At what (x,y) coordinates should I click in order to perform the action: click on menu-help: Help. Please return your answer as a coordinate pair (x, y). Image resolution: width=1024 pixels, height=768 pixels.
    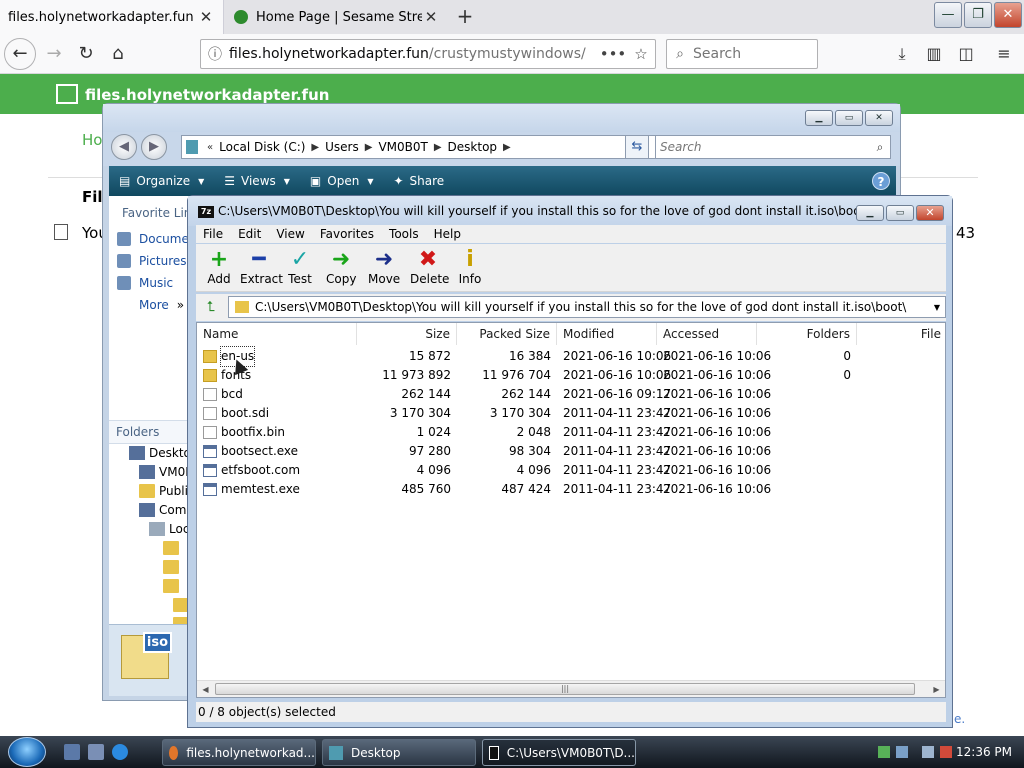
    Looking at the image, I should click on (448, 234).